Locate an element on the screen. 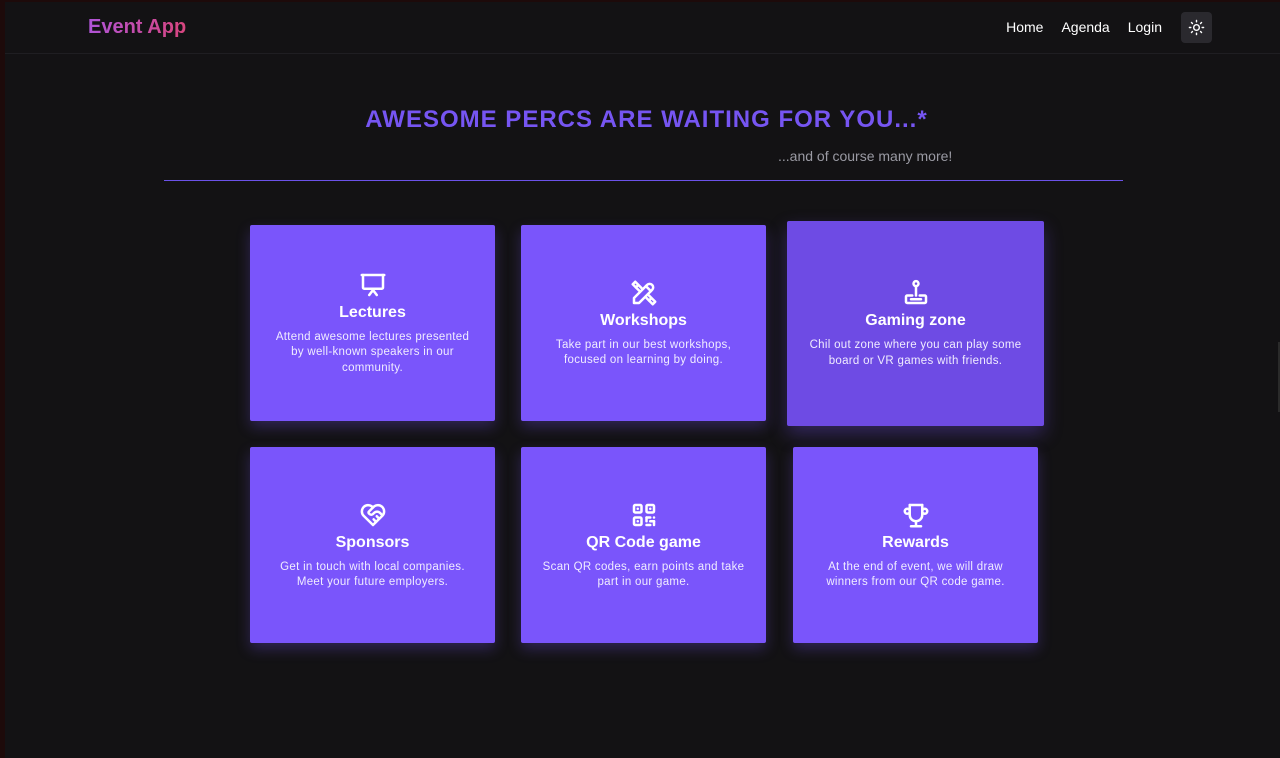 The height and width of the screenshot is (758, 1280). theme-toggle-button is located at coordinates (1196, 27).